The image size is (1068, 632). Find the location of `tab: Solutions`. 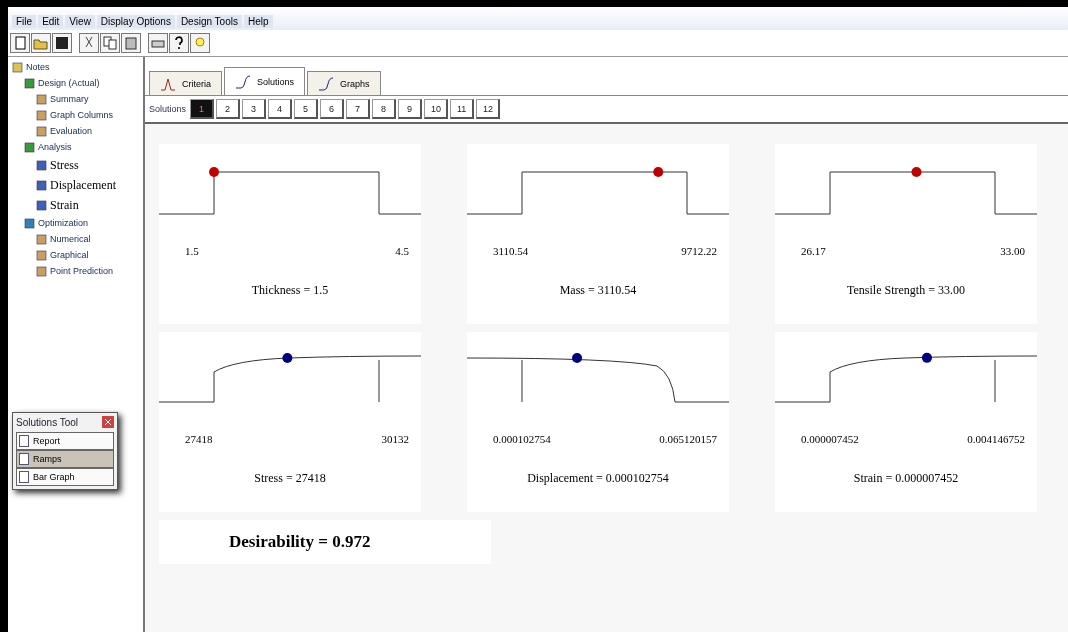

tab: Solutions is located at coordinates (265, 81).